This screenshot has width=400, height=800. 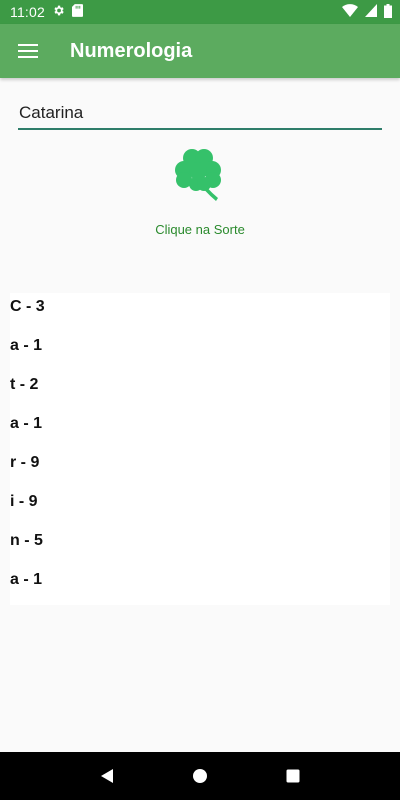 I want to click on wifi-icon, so click(x=350, y=12).